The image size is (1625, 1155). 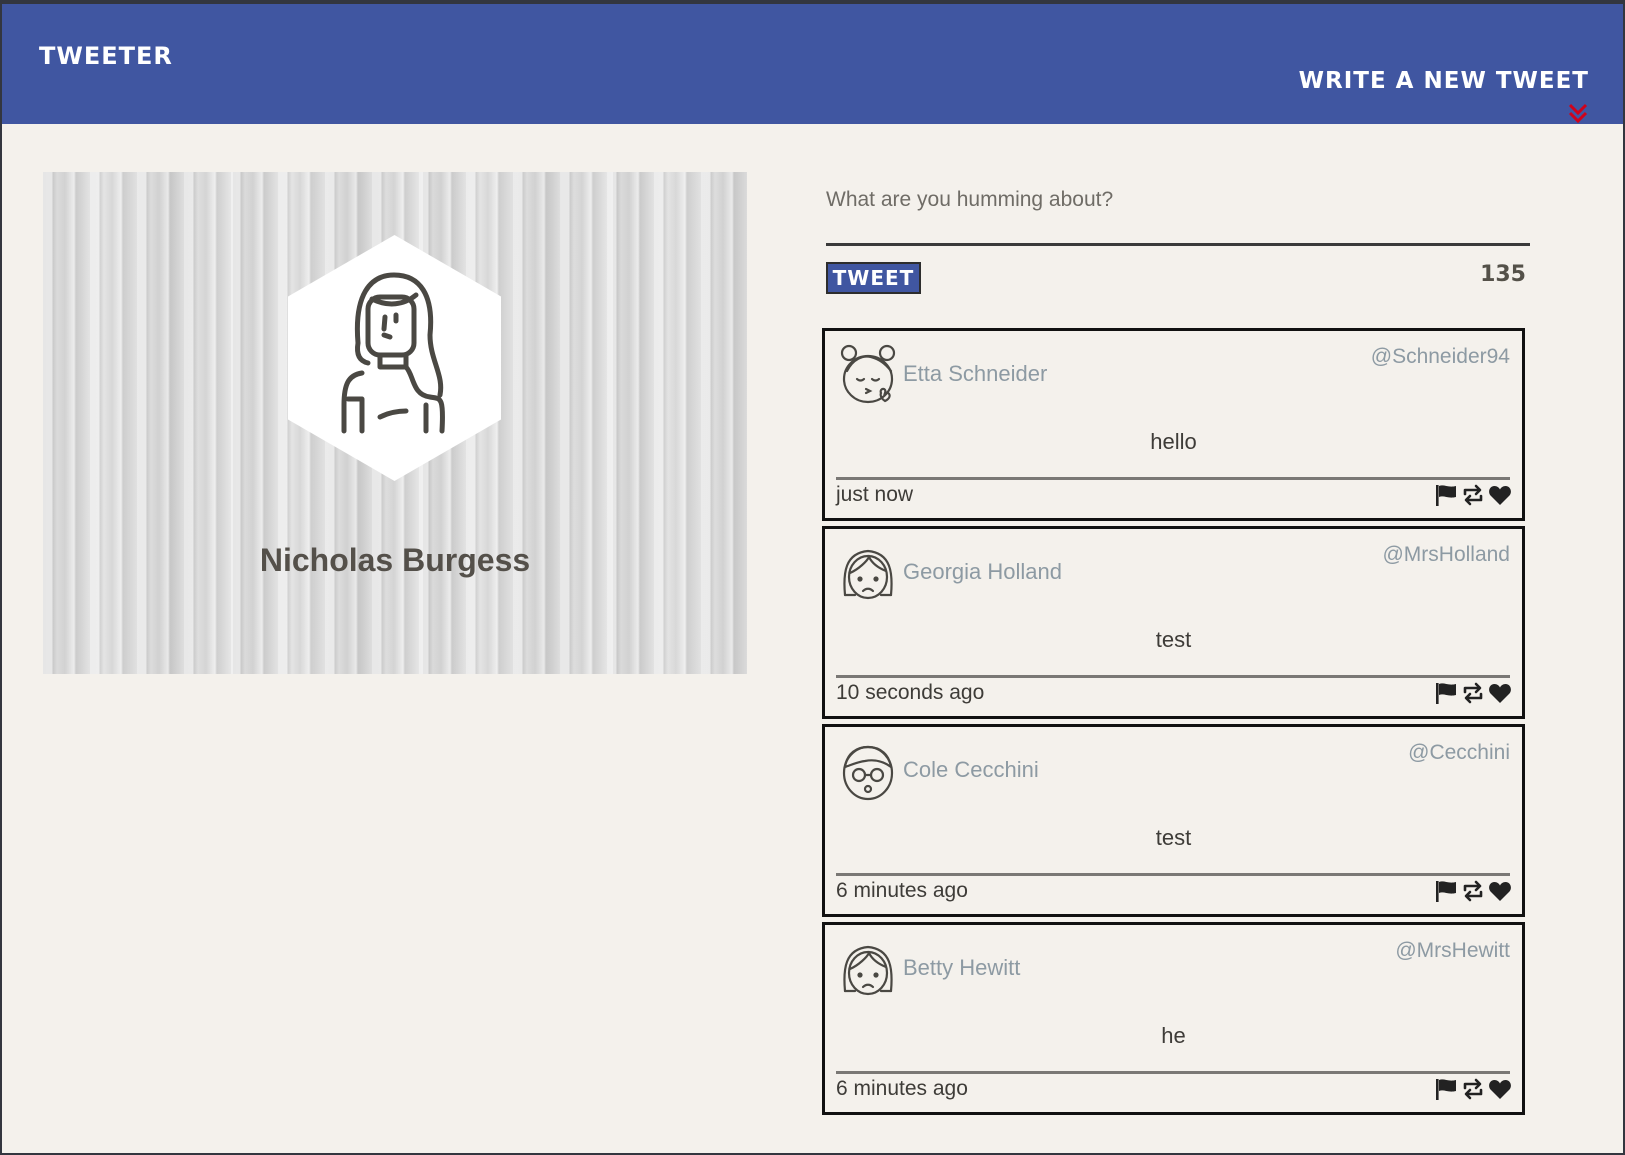 I want to click on tweet-author: Betty Hewitt, so click(x=962, y=967).